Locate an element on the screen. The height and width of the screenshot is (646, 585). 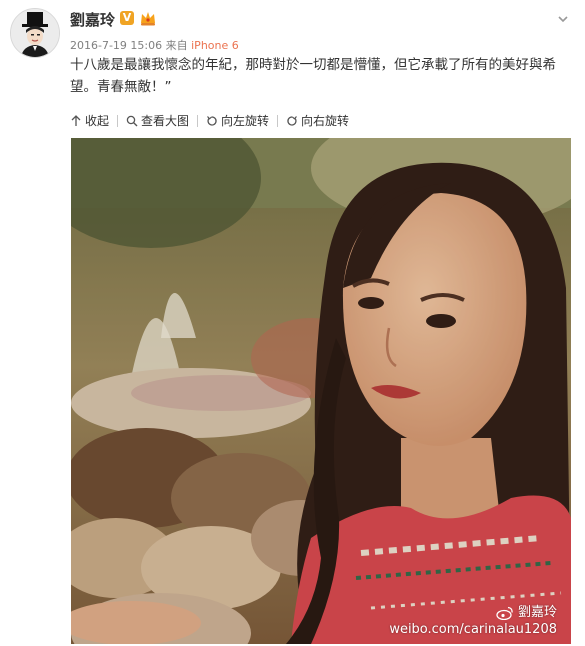
rotate-left-icon is located at coordinates (212, 120).